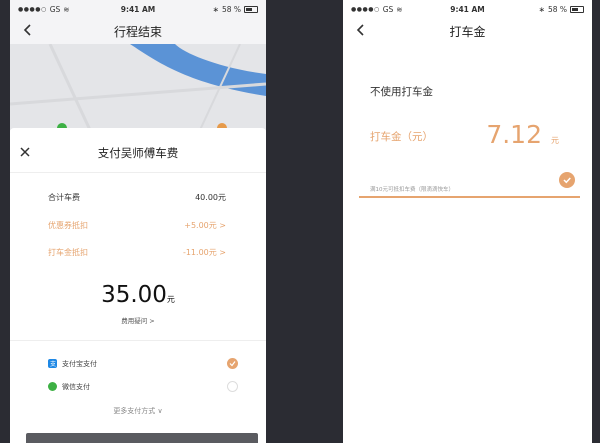 This screenshot has height=443, width=600. I want to click on payment-option-wechat: 微信支付, so click(143, 386).